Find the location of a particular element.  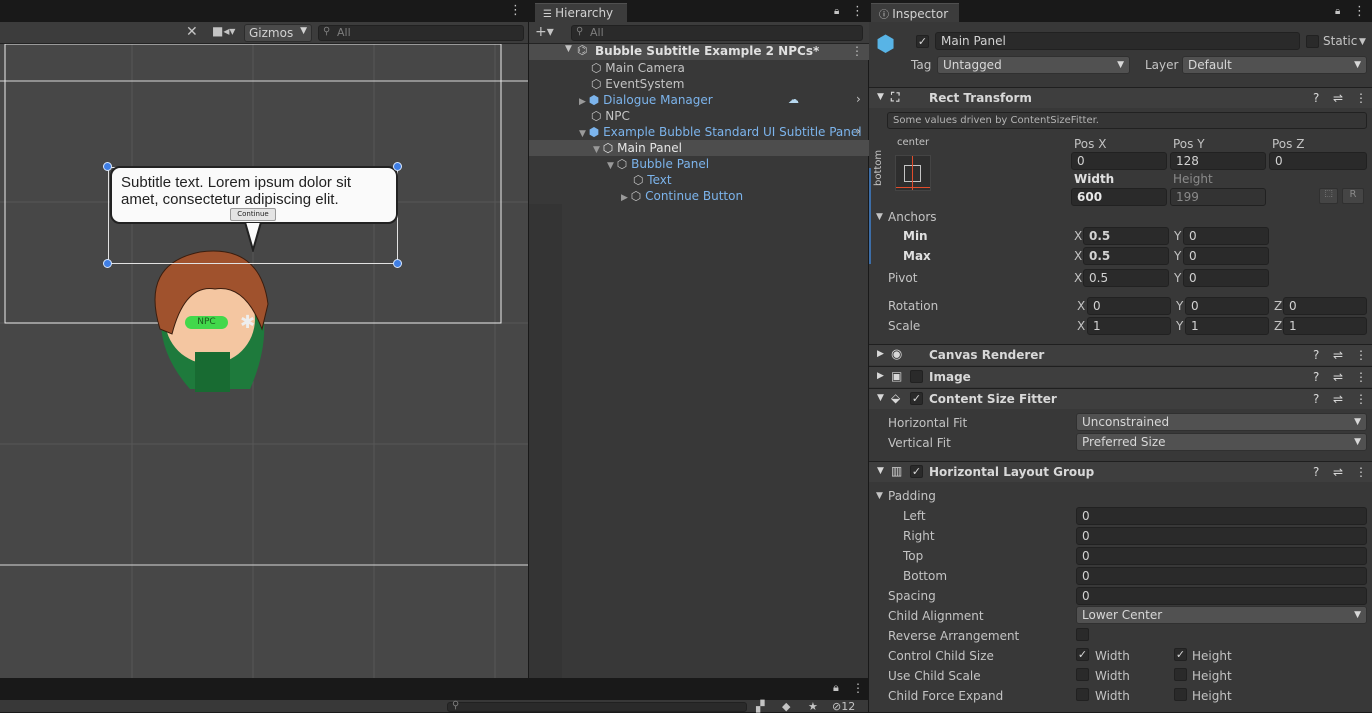

hierarchy-item-main-panel: ▼ ⬡ Main Panel is located at coordinates (637, 148).